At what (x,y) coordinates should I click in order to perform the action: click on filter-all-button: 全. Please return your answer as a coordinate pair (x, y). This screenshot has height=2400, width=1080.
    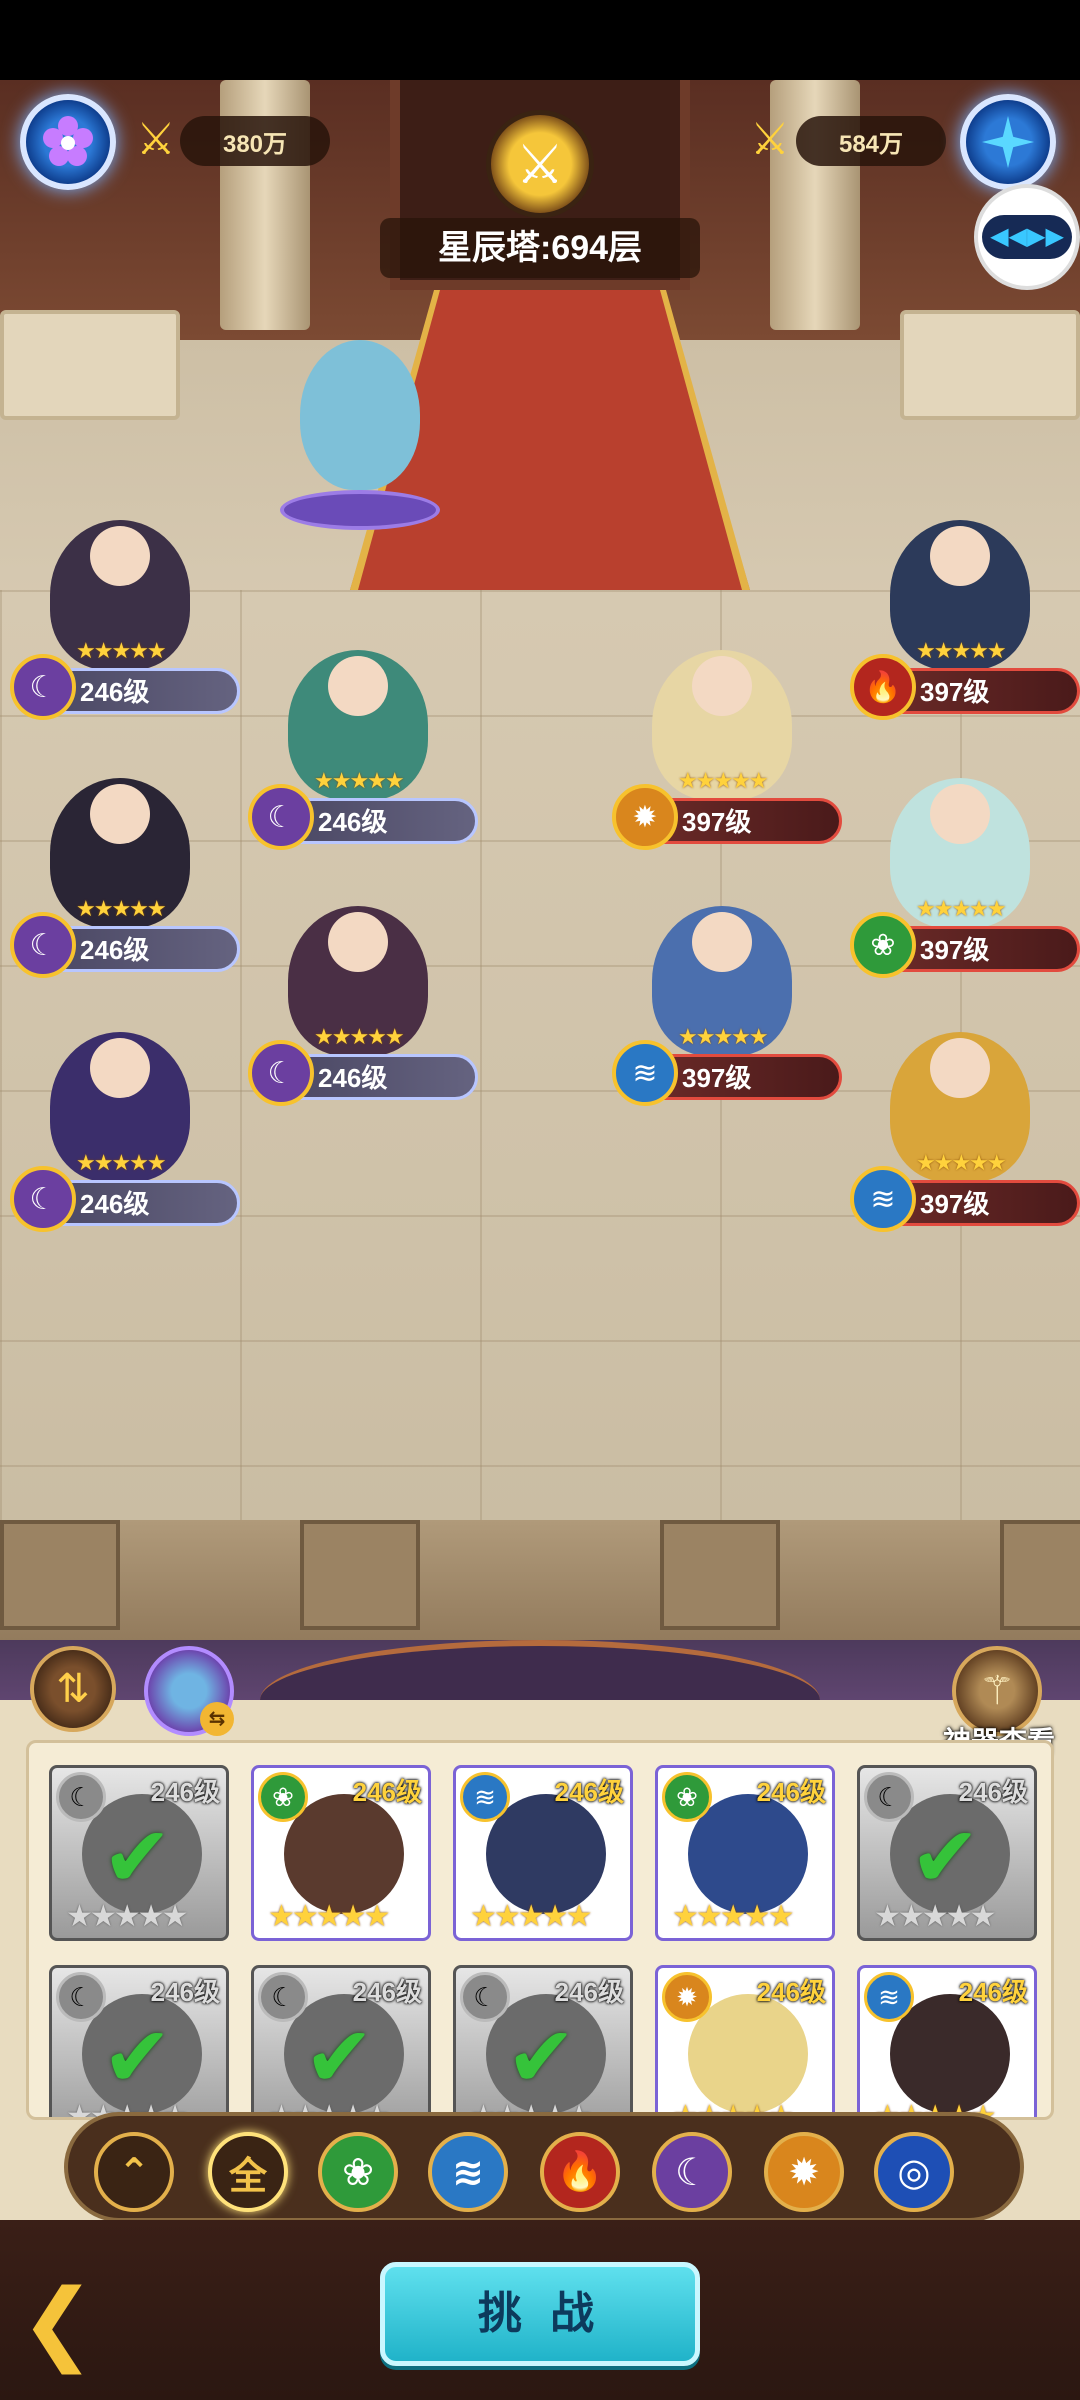
    Looking at the image, I should click on (248, 2172).